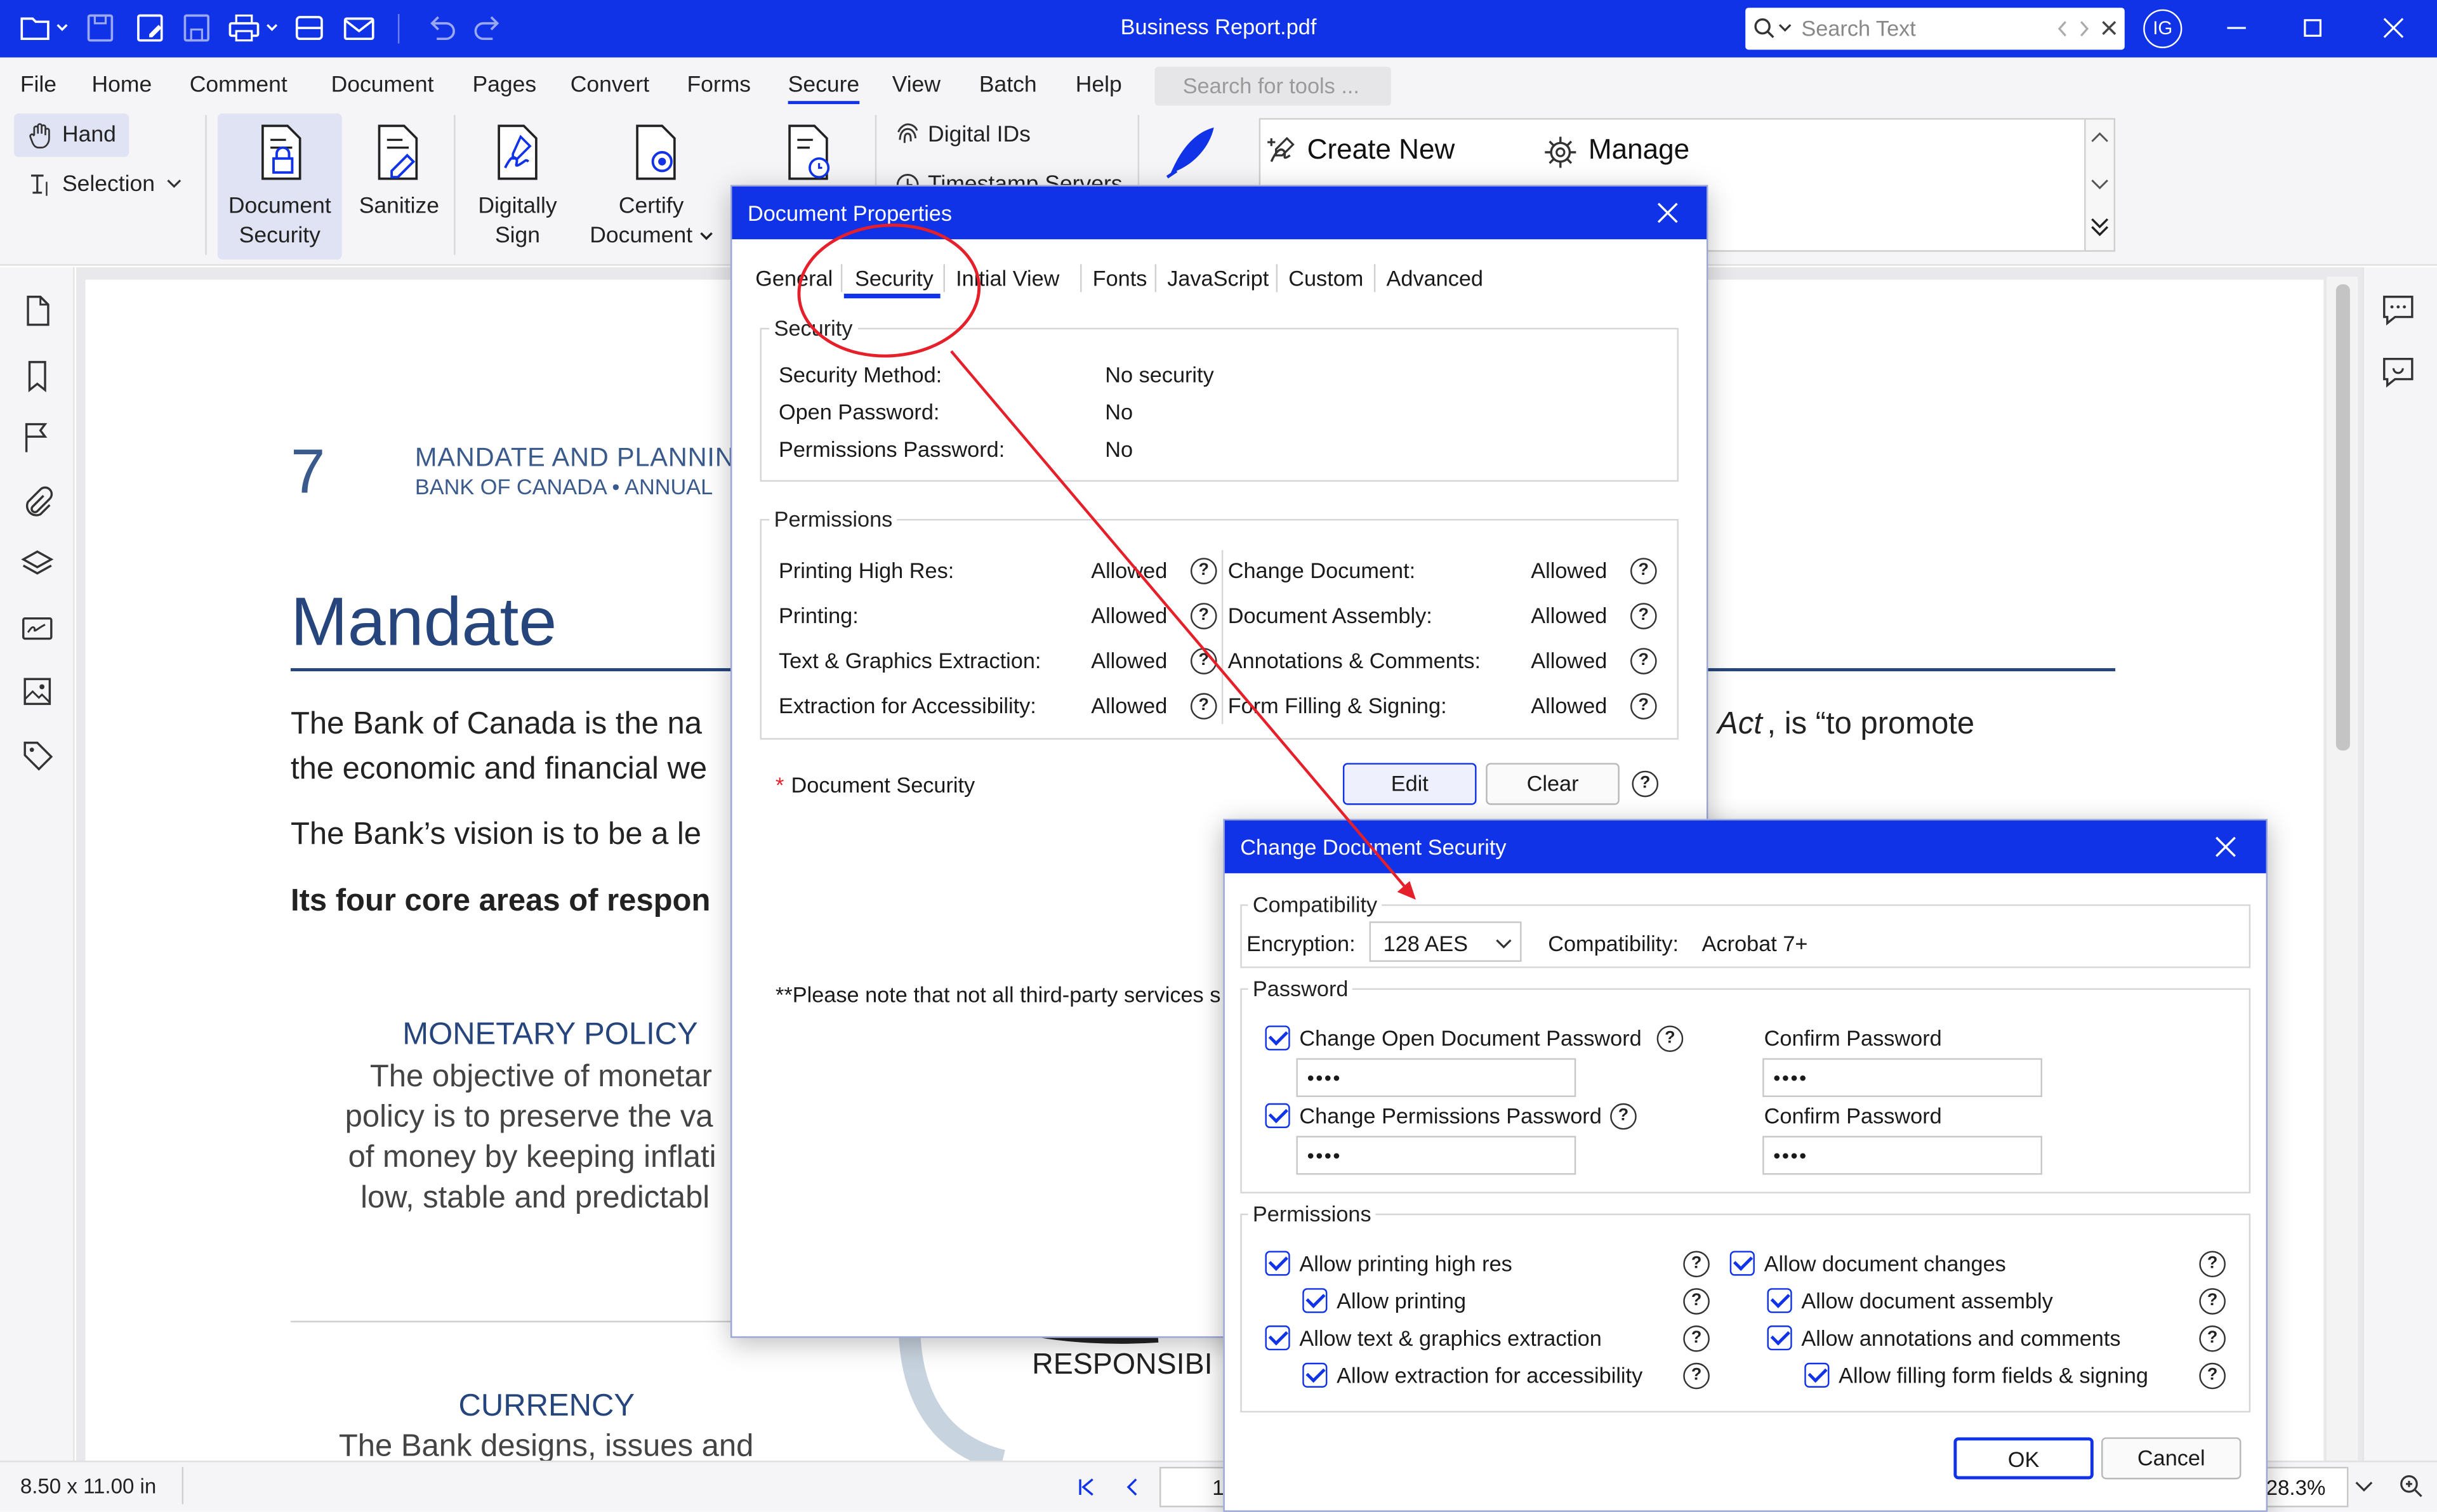  Describe the element at coordinates (1218, 279) in the screenshot. I see `tab-javascript: JavaScript` at that location.